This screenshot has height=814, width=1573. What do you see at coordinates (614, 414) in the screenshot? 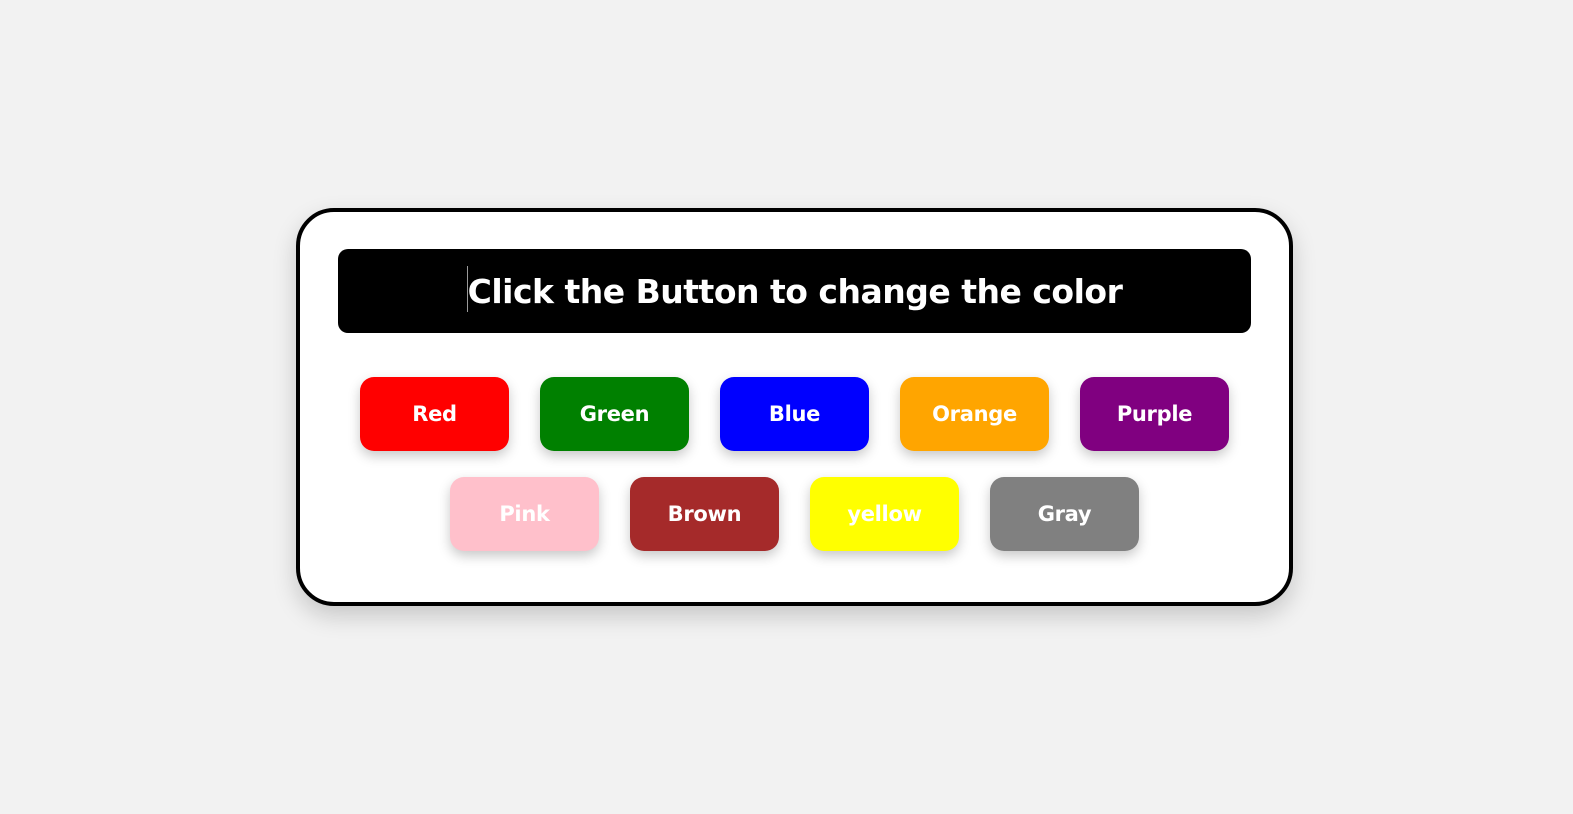
I see `green-button: Green` at bounding box center [614, 414].